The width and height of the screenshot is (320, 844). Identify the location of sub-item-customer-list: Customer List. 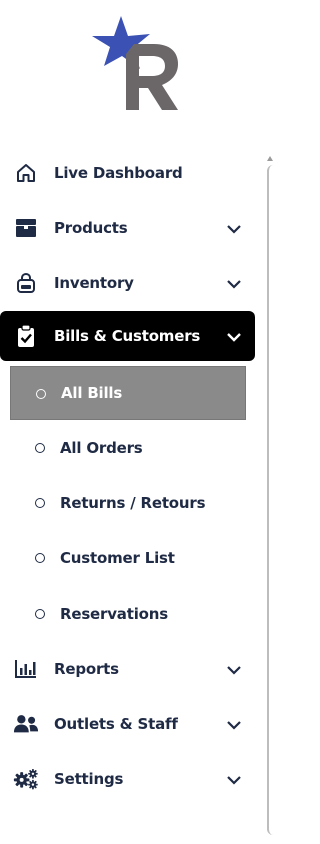
(128, 558).